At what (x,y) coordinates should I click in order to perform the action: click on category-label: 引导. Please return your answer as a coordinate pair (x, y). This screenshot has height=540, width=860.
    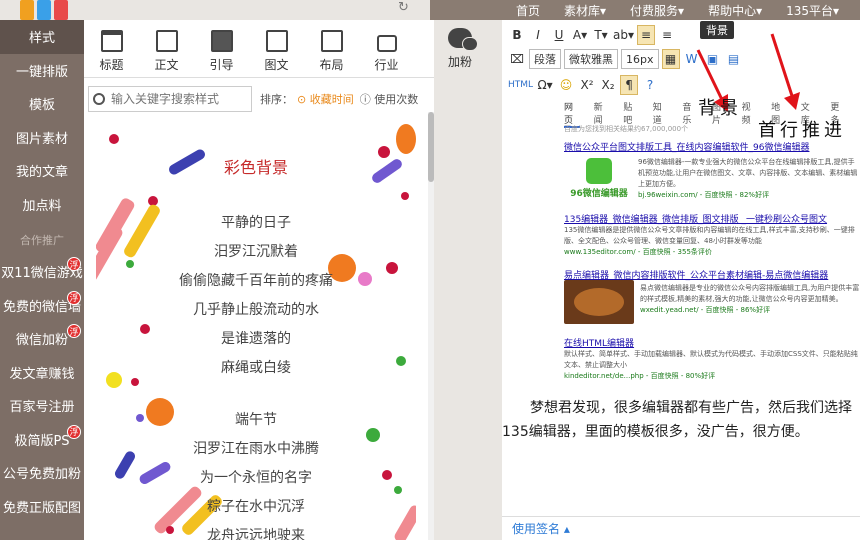
    Looking at the image, I should click on (221, 65).